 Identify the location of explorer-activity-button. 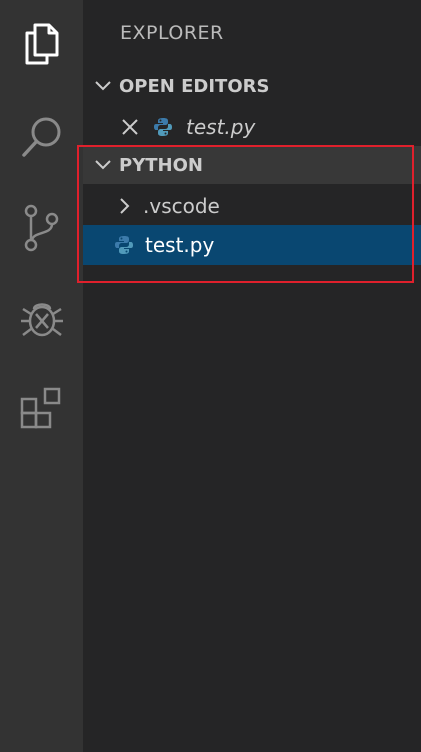
(41, 44).